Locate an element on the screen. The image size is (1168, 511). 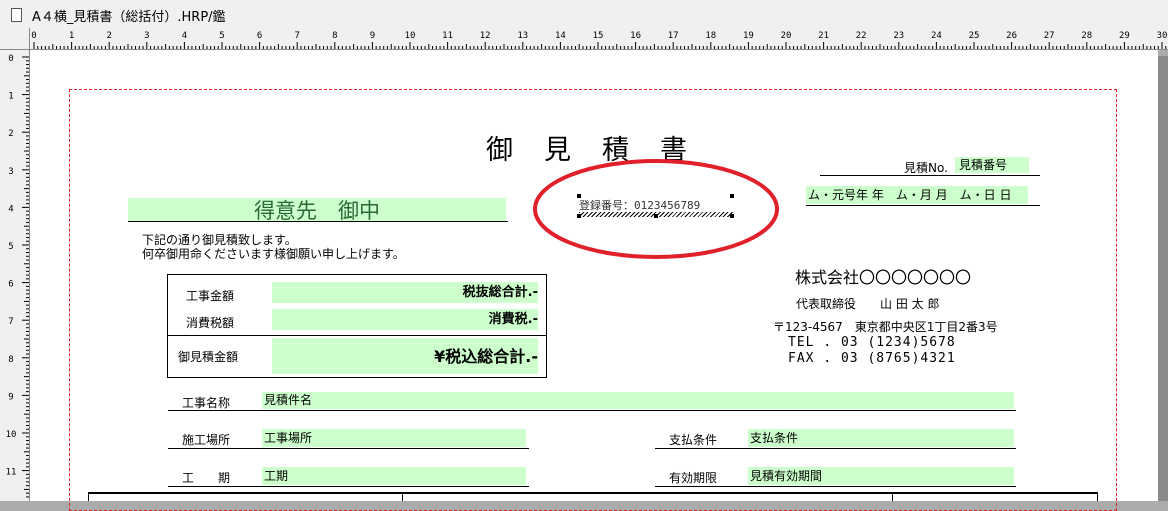
ruler-label: 28 is located at coordinates (1086, 36).